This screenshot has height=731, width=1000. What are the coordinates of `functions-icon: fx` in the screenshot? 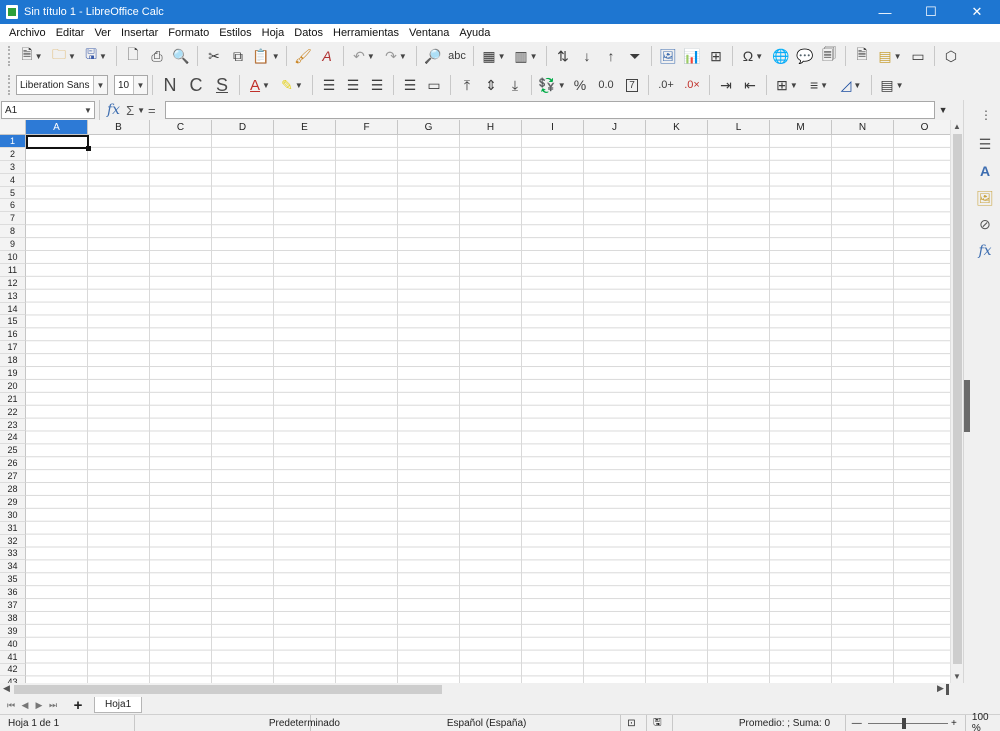 It's located at (985, 251).